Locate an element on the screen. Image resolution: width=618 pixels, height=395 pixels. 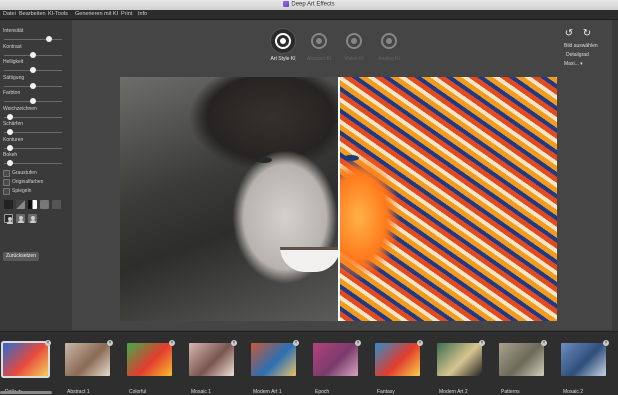
art-style-icon is located at coordinates (283, 41).